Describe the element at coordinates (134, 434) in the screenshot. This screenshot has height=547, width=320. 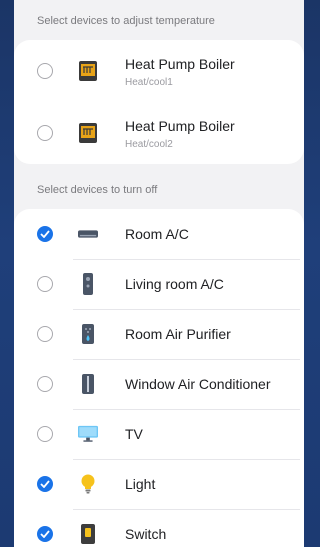
I see `device-name: TV` at that location.